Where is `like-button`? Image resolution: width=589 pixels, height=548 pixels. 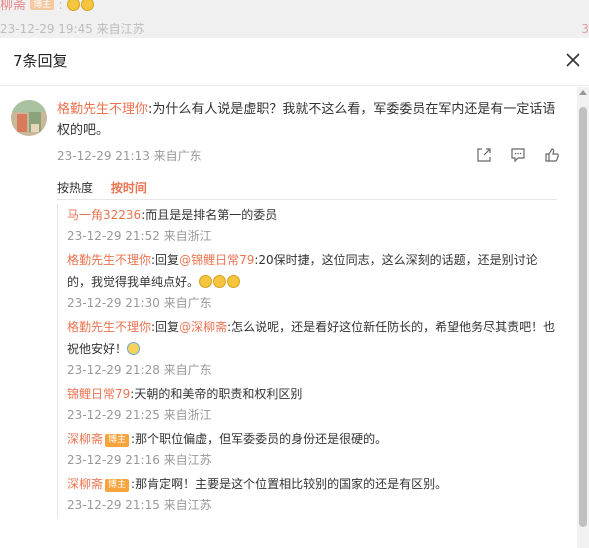 like-button is located at coordinates (552, 155).